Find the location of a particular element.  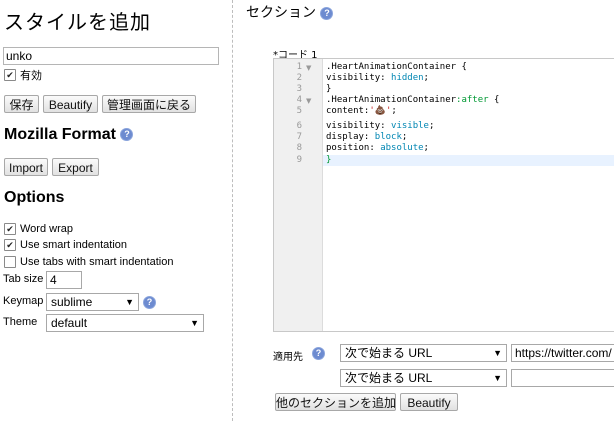

code-line-4: .HeartAnimationContainer:after { is located at coordinates (412, 100).